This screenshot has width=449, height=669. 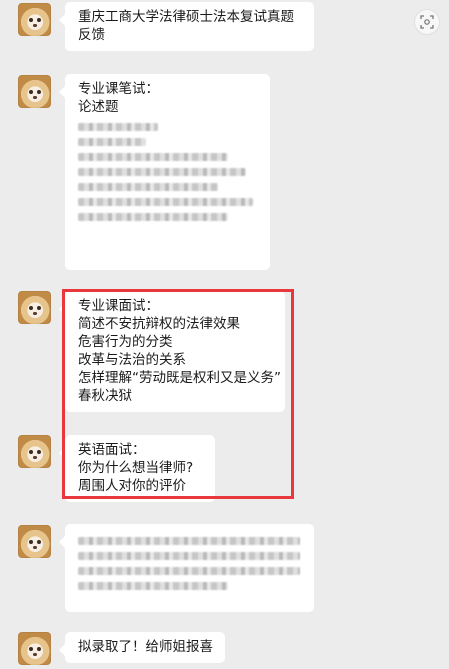 What do you see at coordinates (91, 35) in the screenshot?
I see `message-text: 反馈` at bounding box center [91, 35].